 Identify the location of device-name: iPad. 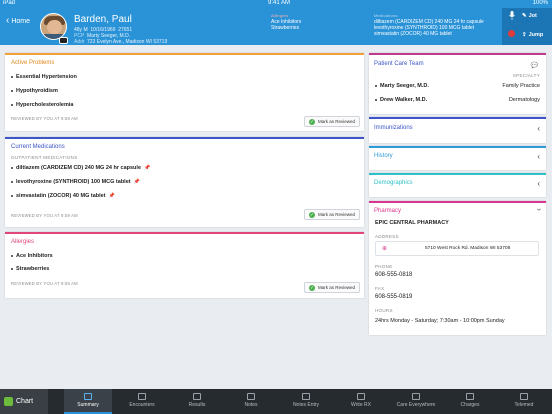
(9, 3).